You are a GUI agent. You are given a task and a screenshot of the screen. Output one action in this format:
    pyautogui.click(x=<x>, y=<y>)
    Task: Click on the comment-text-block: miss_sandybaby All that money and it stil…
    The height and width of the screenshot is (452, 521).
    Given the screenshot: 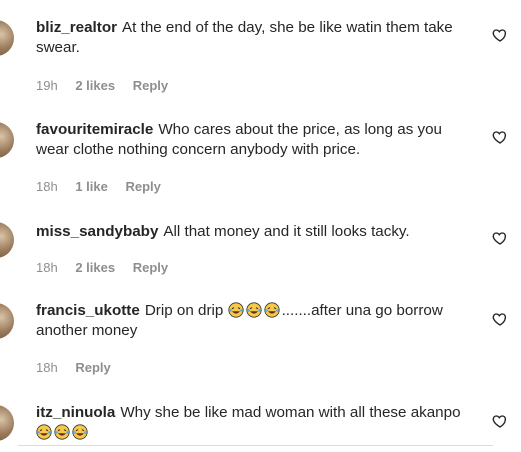 What is the action you would take?
    pyautogui.click(x=256, y=232)
    